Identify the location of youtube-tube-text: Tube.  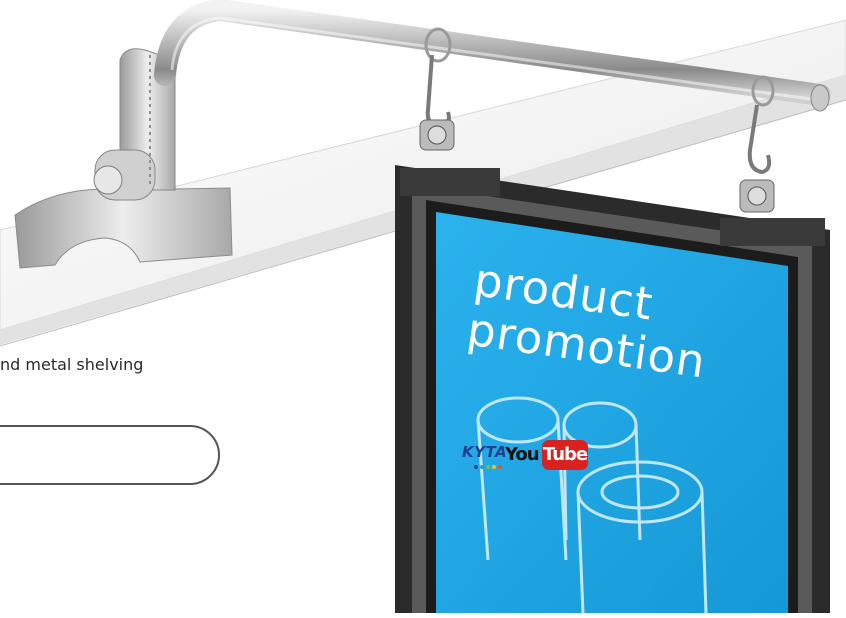
(565, 455).